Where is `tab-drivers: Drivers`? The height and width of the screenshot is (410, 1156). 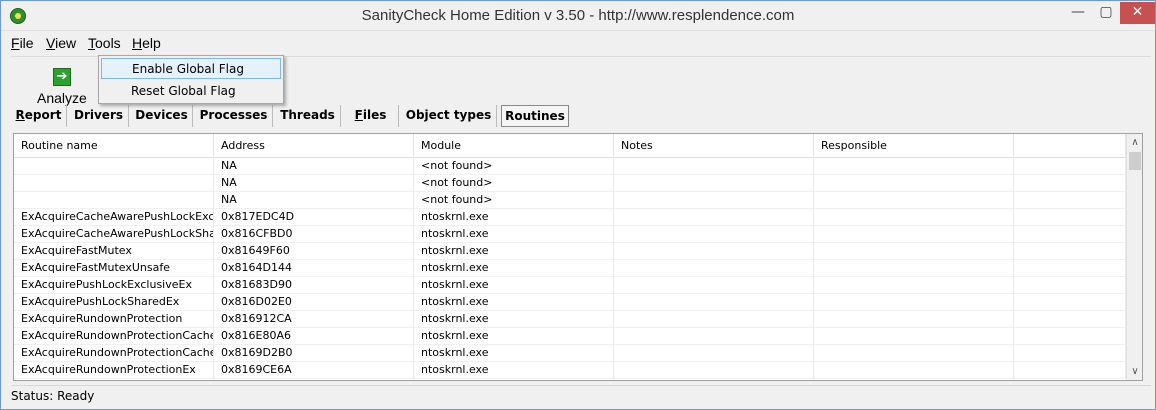 tab-drivers: Drivers is located at coordinates (99, 116).